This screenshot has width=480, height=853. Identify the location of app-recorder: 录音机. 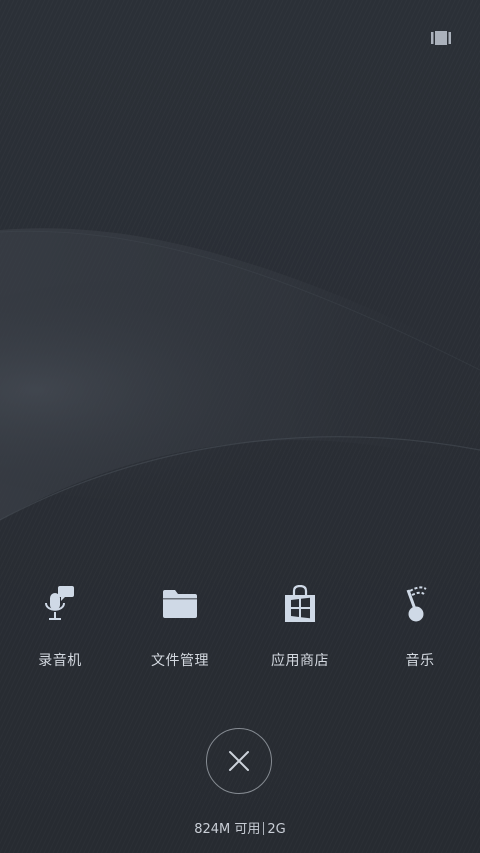
(60, 630).